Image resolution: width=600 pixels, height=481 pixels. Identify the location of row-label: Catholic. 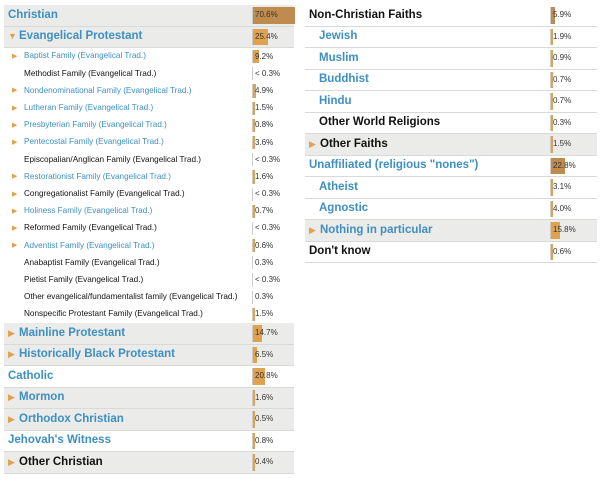
(30, 376).